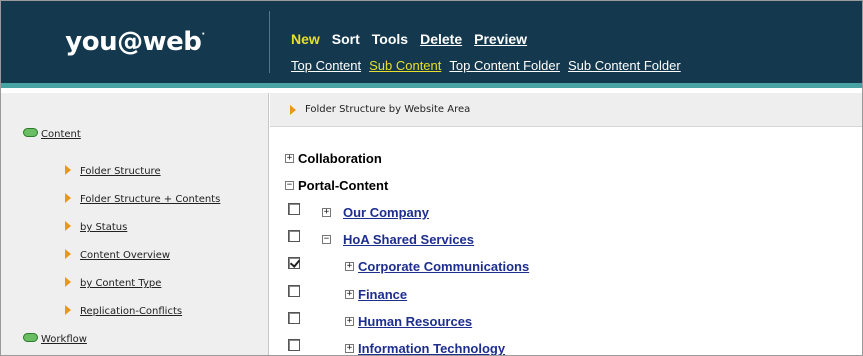  What do you see at coordinates (386, 212) in the screenshot?
I see `tree-link: Our Company` at bounding box center [386, 212].